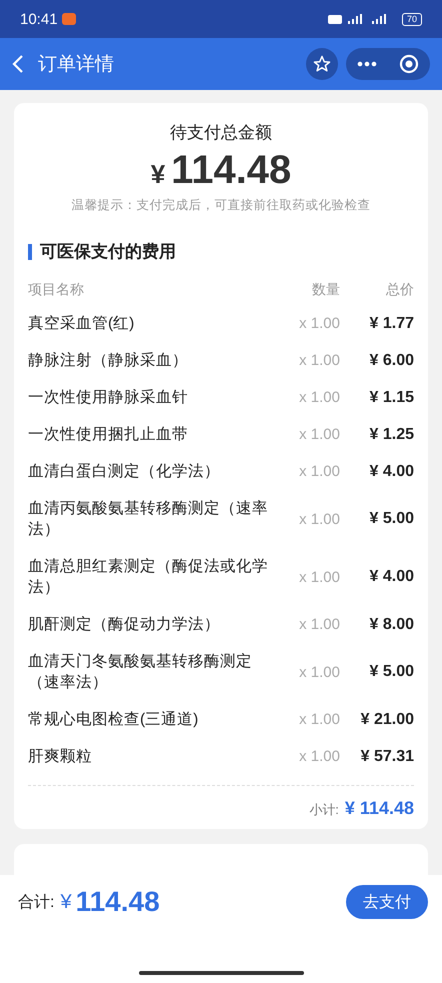 The height and width of the screenshot is (983, 442). Describe the element at coordinates (221, 205) in the screenshot. I see `tip-text: 温馨提示：支付完成后，可直接前往取药或化验检查` at that location.